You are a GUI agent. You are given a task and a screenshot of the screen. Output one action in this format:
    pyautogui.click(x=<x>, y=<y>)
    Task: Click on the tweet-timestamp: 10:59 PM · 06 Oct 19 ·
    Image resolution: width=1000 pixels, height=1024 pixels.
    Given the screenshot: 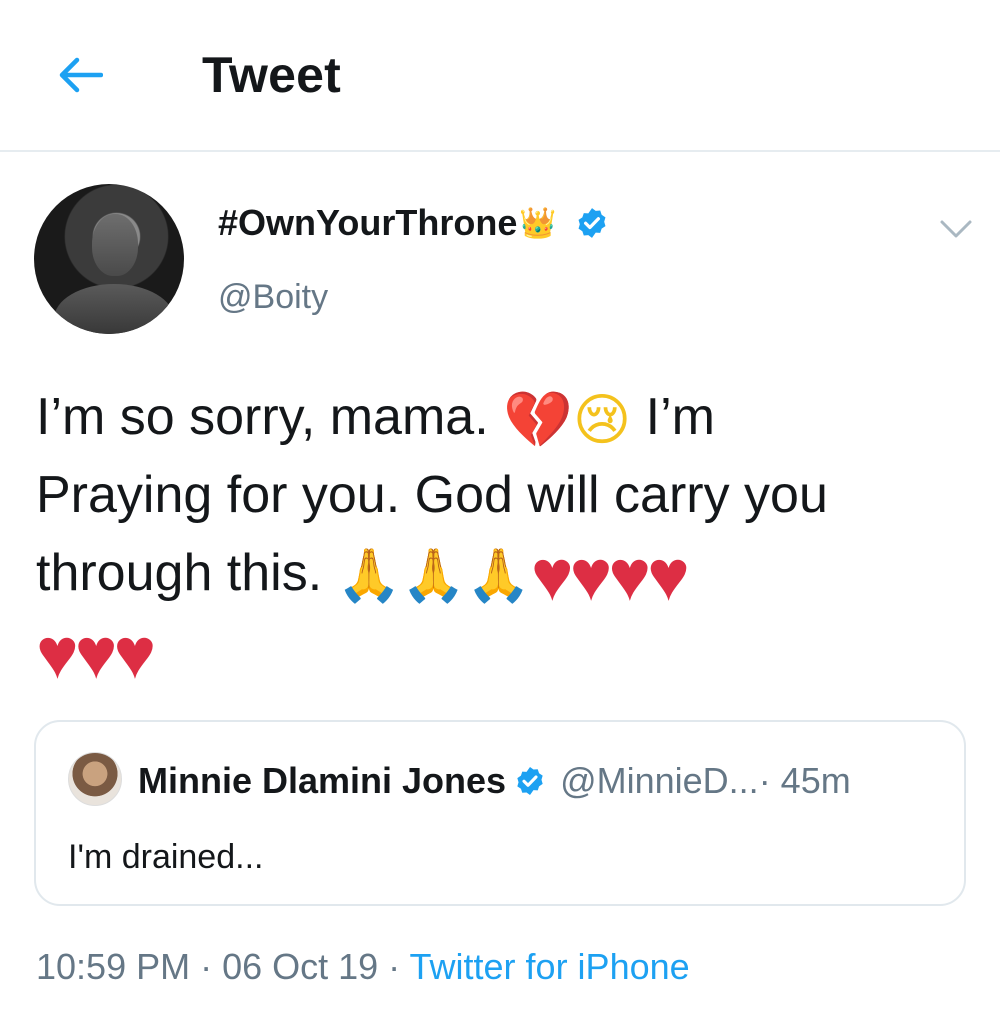 What is the action you would take?
    pyautogui.click(x=223, y=966)
    